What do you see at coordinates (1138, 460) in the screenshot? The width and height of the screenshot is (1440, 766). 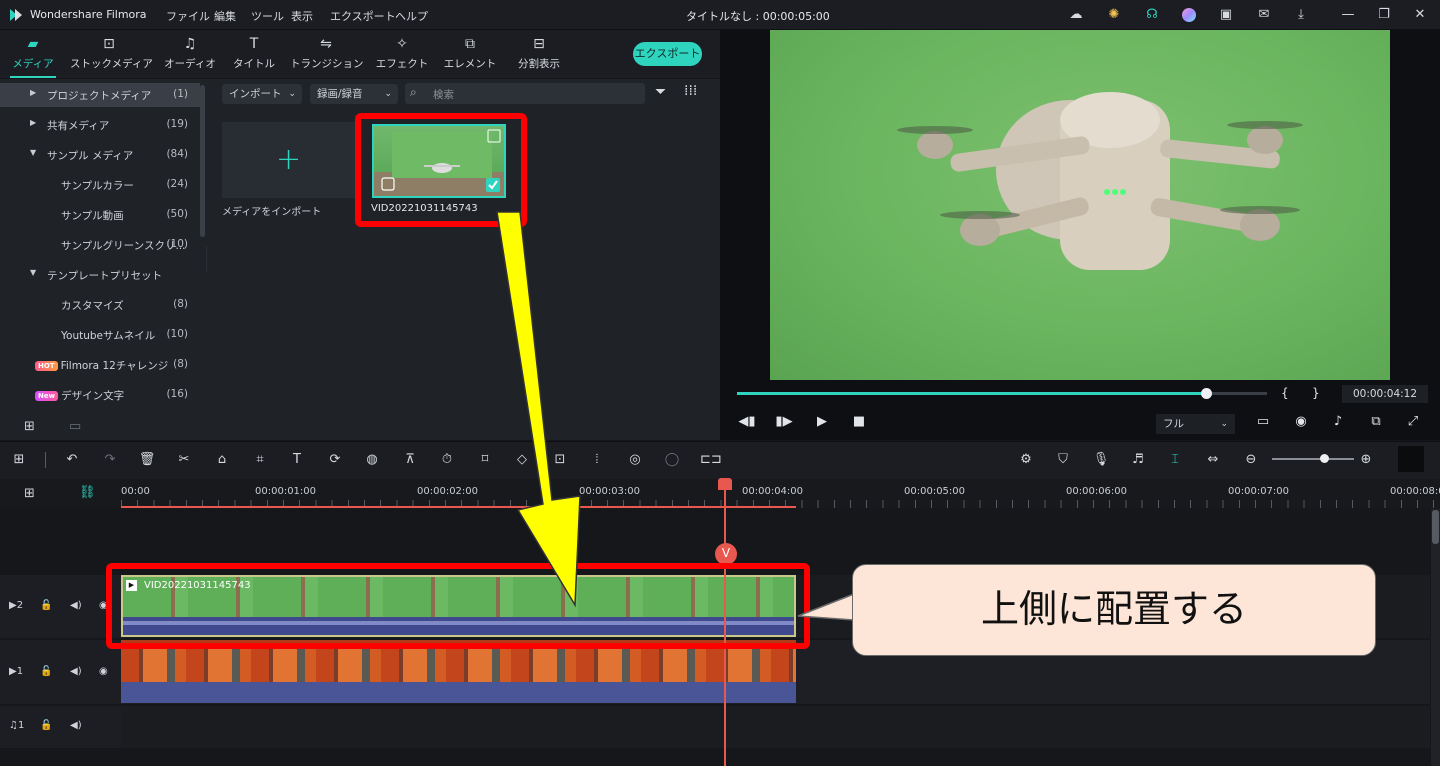 I see `audio-mixer-icon: ♬` at bounding box center [1138, 460].